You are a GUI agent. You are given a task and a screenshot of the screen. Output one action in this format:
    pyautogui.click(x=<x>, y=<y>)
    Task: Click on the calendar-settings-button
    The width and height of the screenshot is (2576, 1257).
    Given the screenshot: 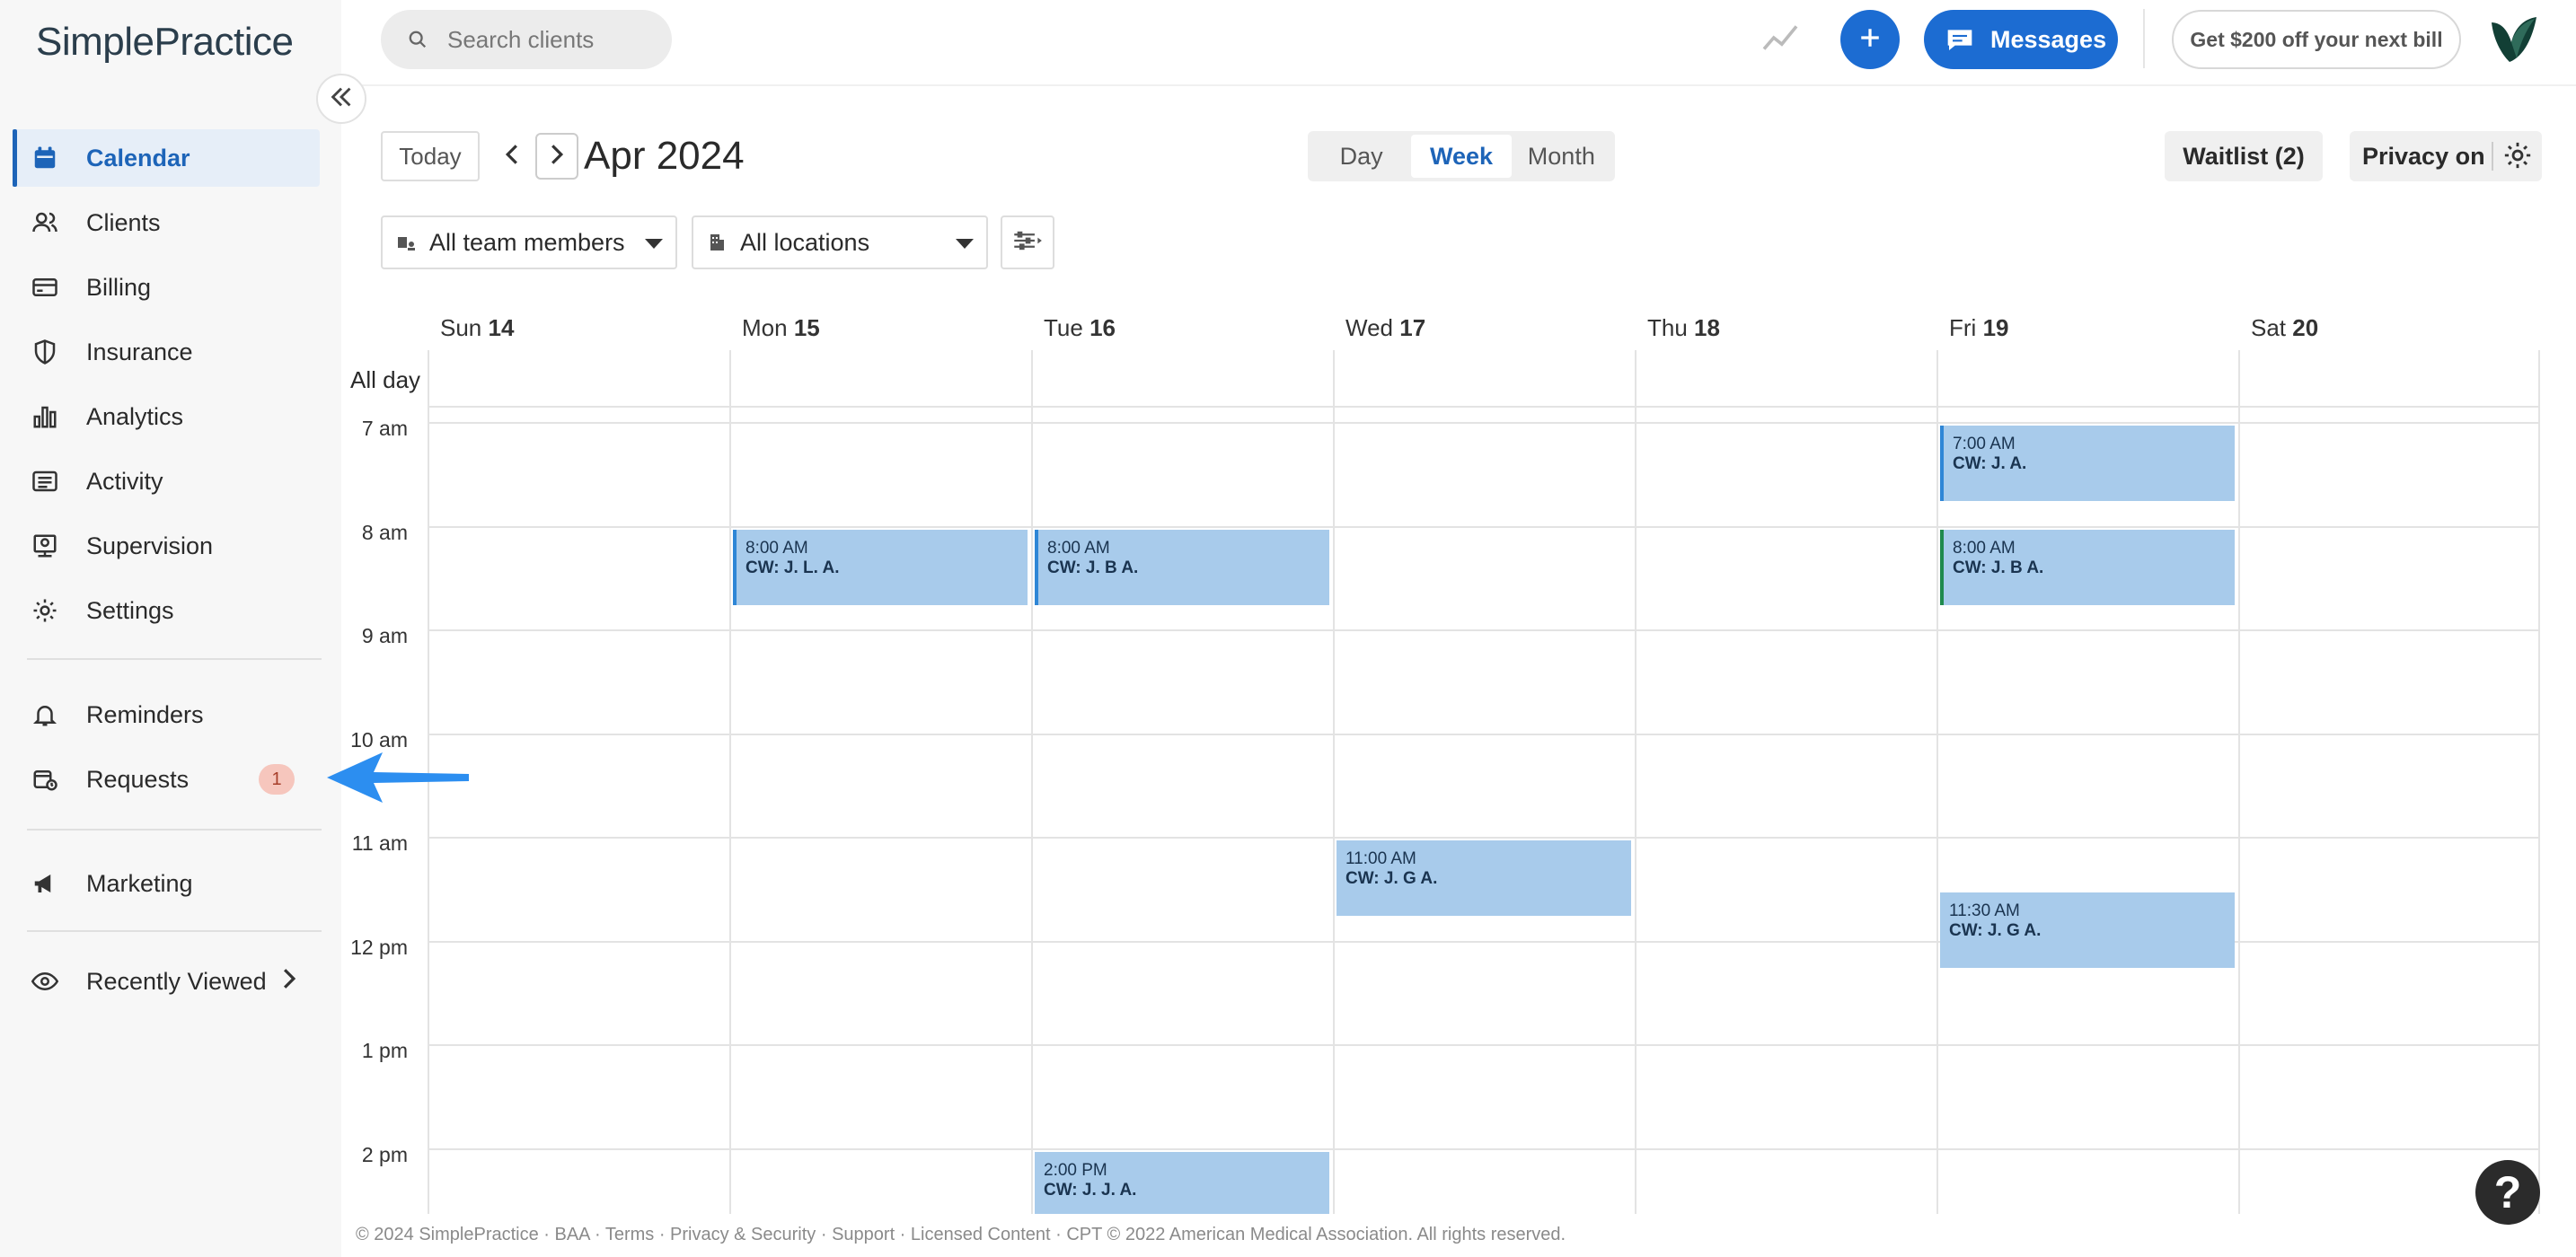 What is the action you would take?
    pyautogui.click(x=1027, y=242)
    